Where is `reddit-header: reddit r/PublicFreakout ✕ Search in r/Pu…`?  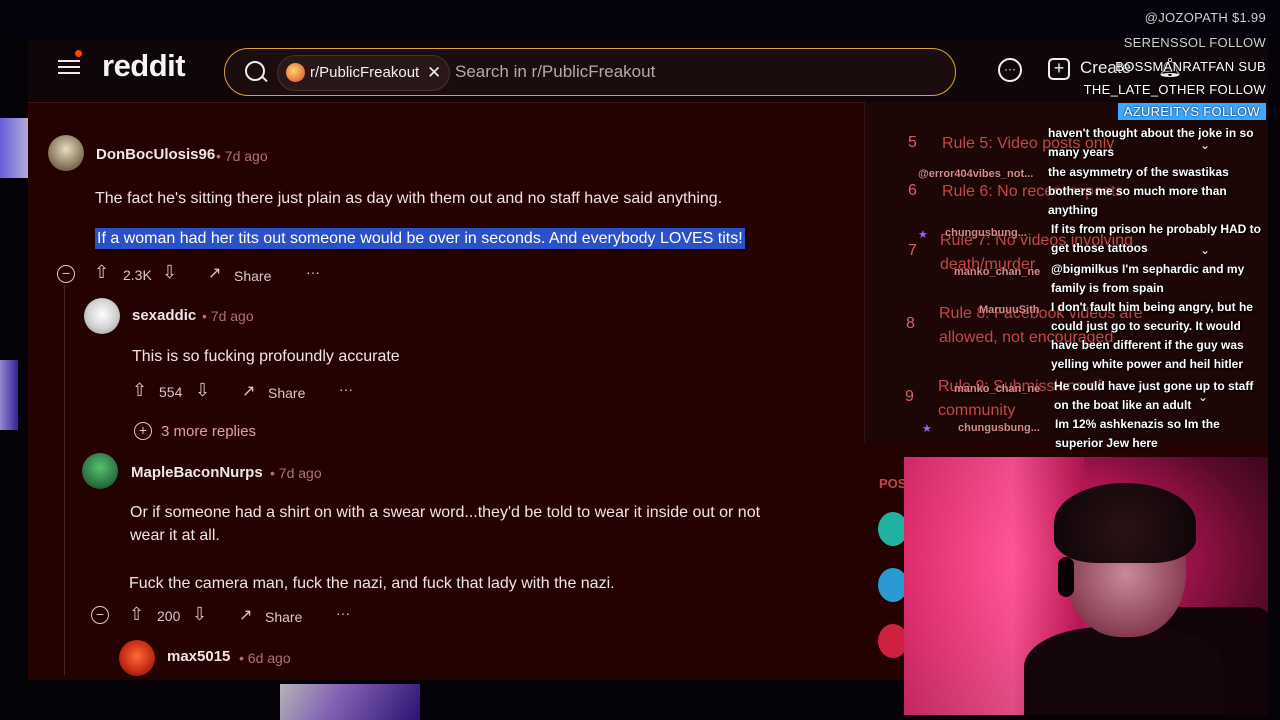
reddit-header: reddit r/PublicFreakout ✕ Search in r/Pu… is located at coordinates (648, 71).